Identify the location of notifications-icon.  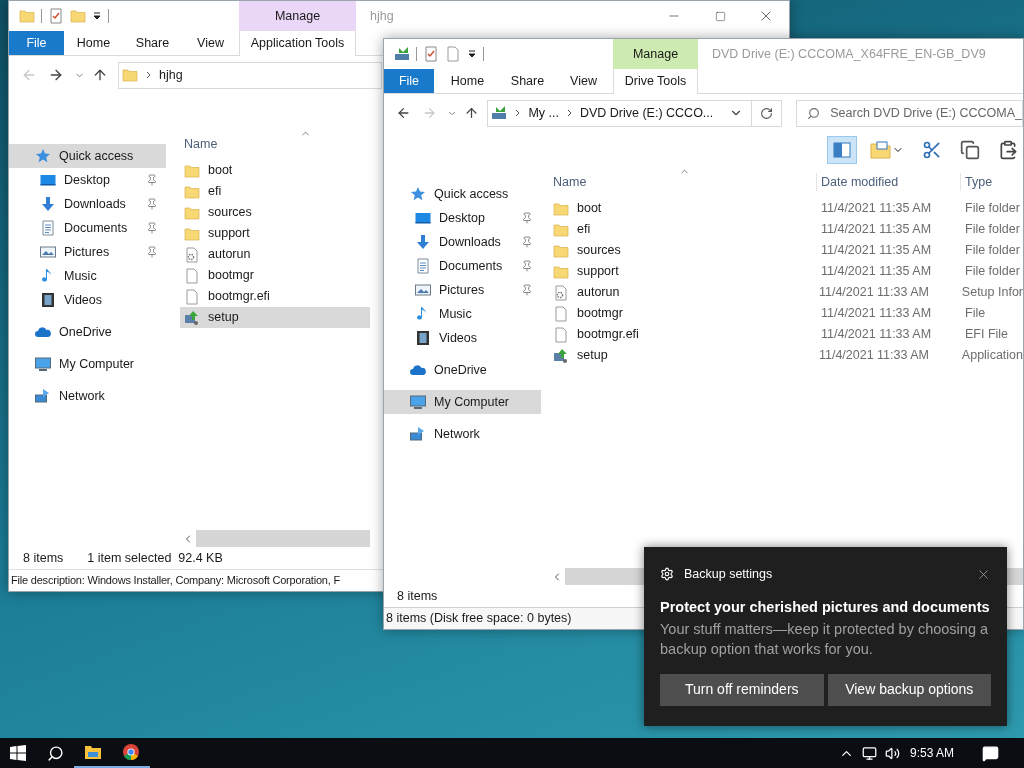
(990, 753).